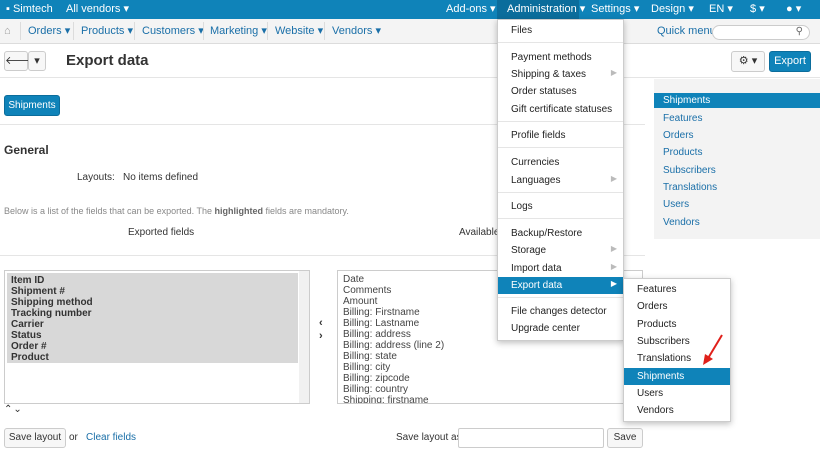 This screenshot has width=820, height=463. What do you see at coordinates (793, 9) in the screenshot?
I see `user-menu: ● ▾` at bounding box center [793, 9].